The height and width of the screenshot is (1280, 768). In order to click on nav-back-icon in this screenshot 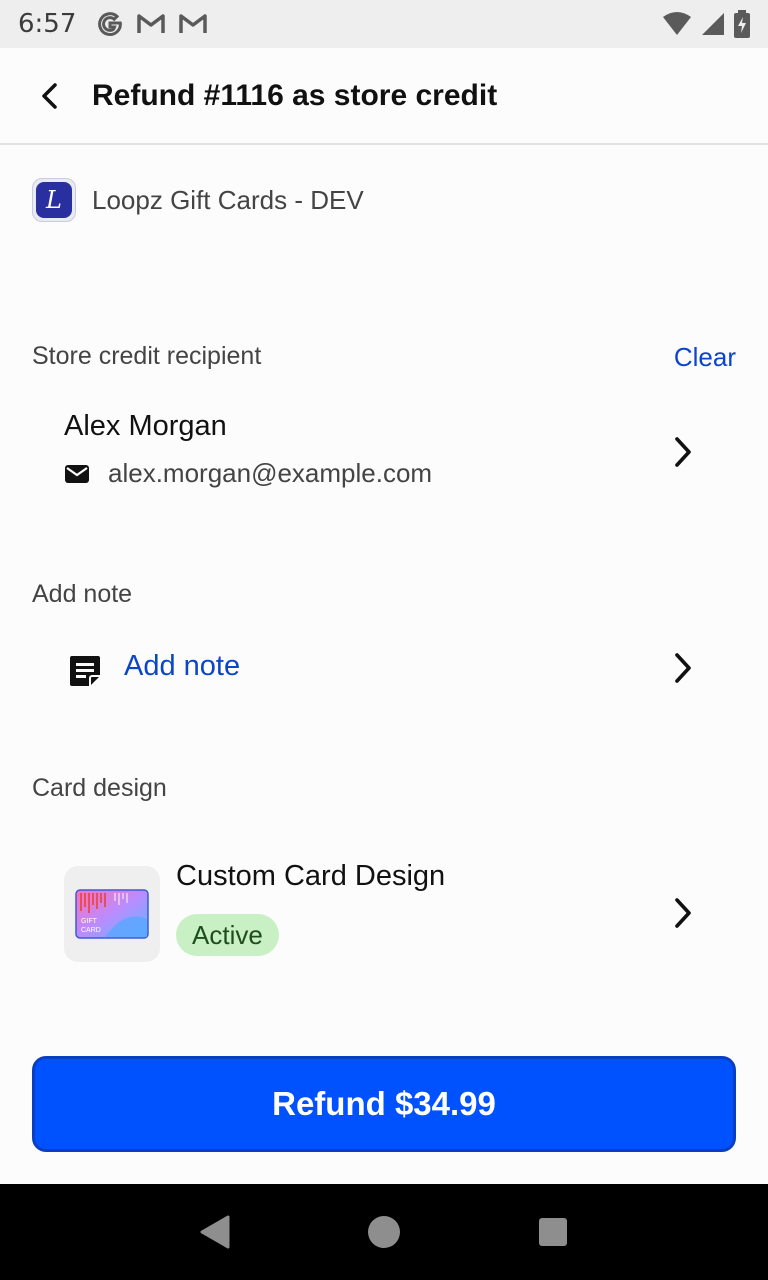, I will do `click(215, 1232)`.